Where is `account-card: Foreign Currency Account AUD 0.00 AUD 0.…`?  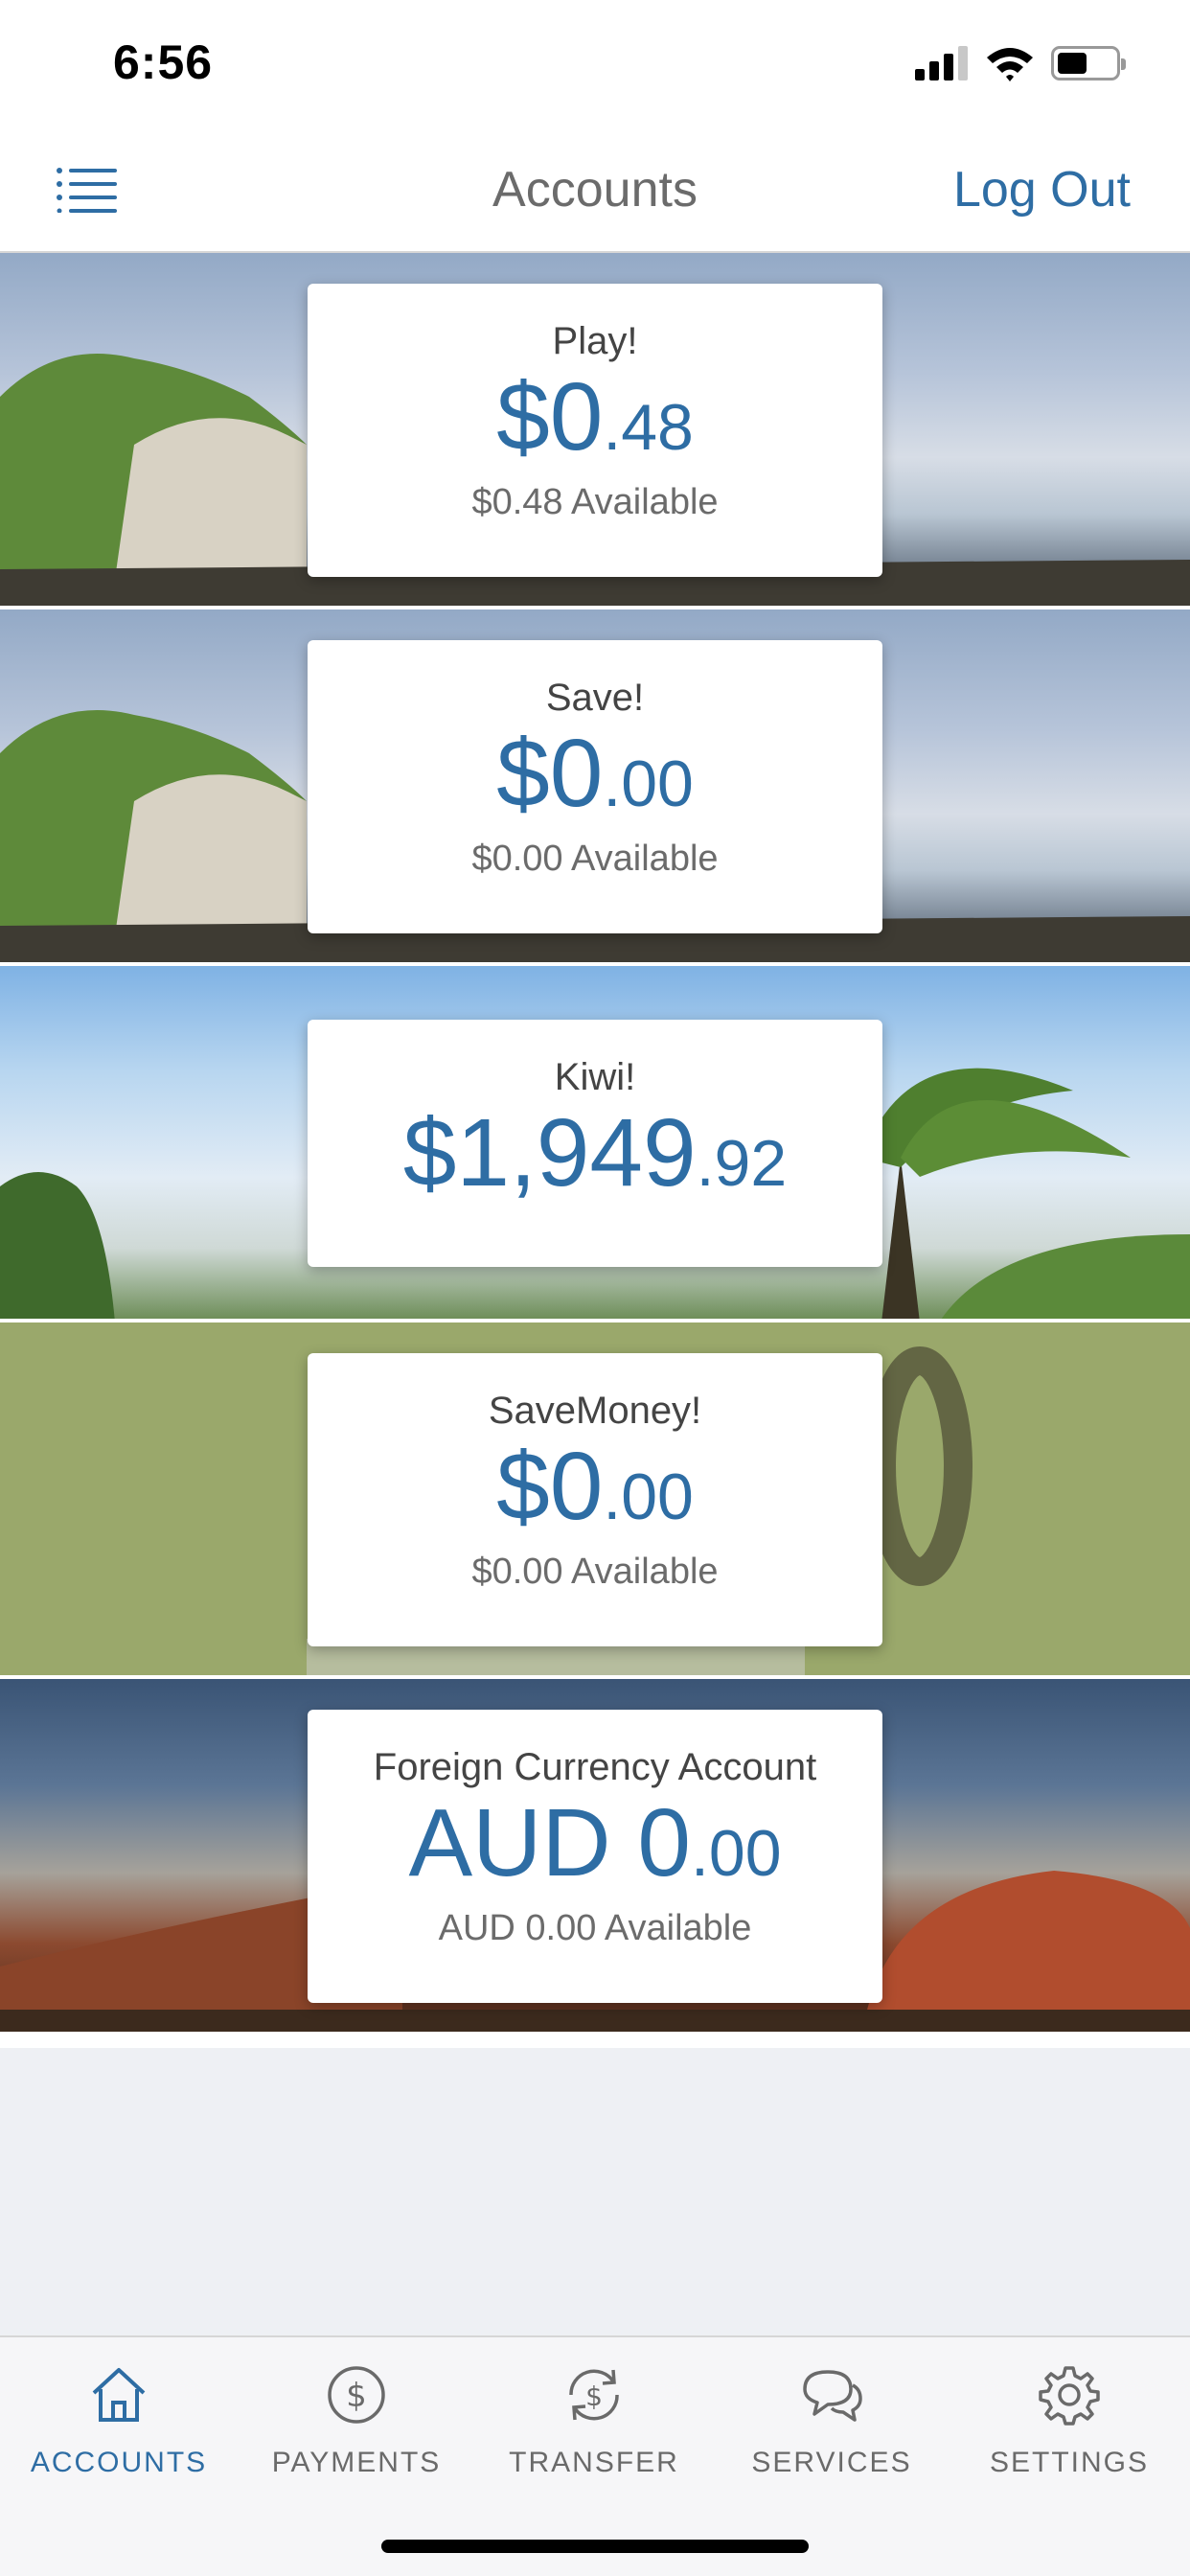
account-card: Foreign Currency Account AUD 0.00 AUD 0.… is located at coordinates (595, 1856).